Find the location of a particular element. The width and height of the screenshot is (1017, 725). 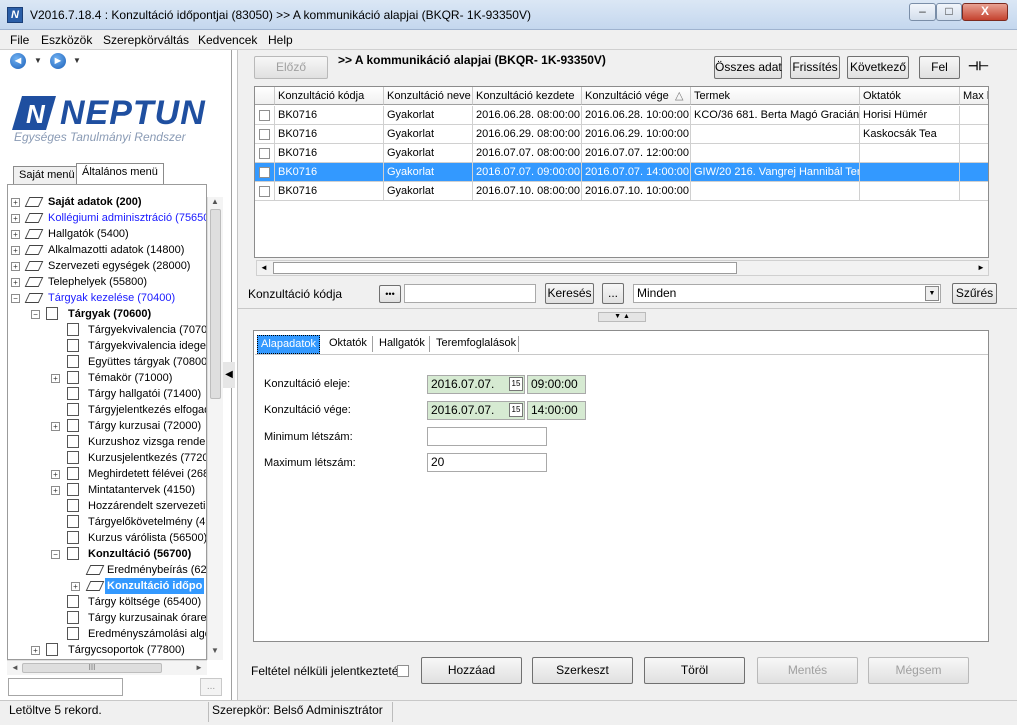

all-data-button: Összes adat is located at coordinates (748, 67).